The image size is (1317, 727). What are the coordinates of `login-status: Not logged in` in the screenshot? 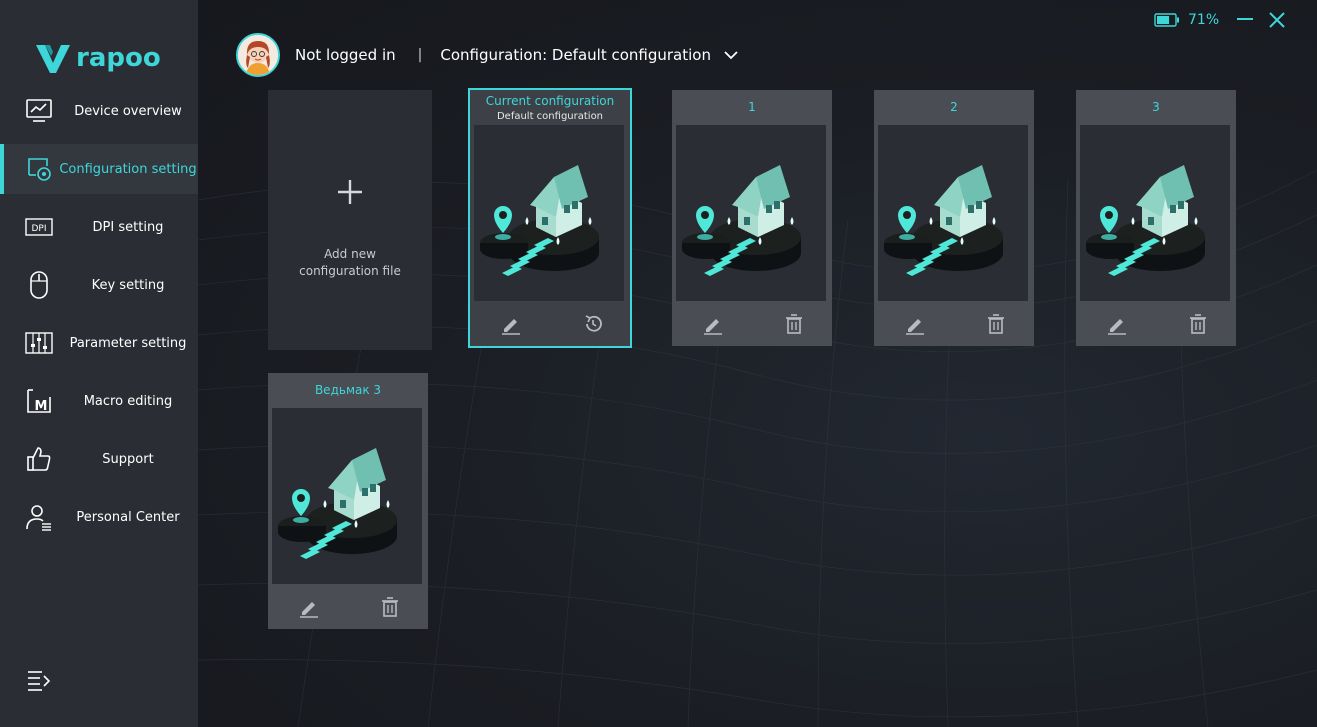 It's located at (345, 55).